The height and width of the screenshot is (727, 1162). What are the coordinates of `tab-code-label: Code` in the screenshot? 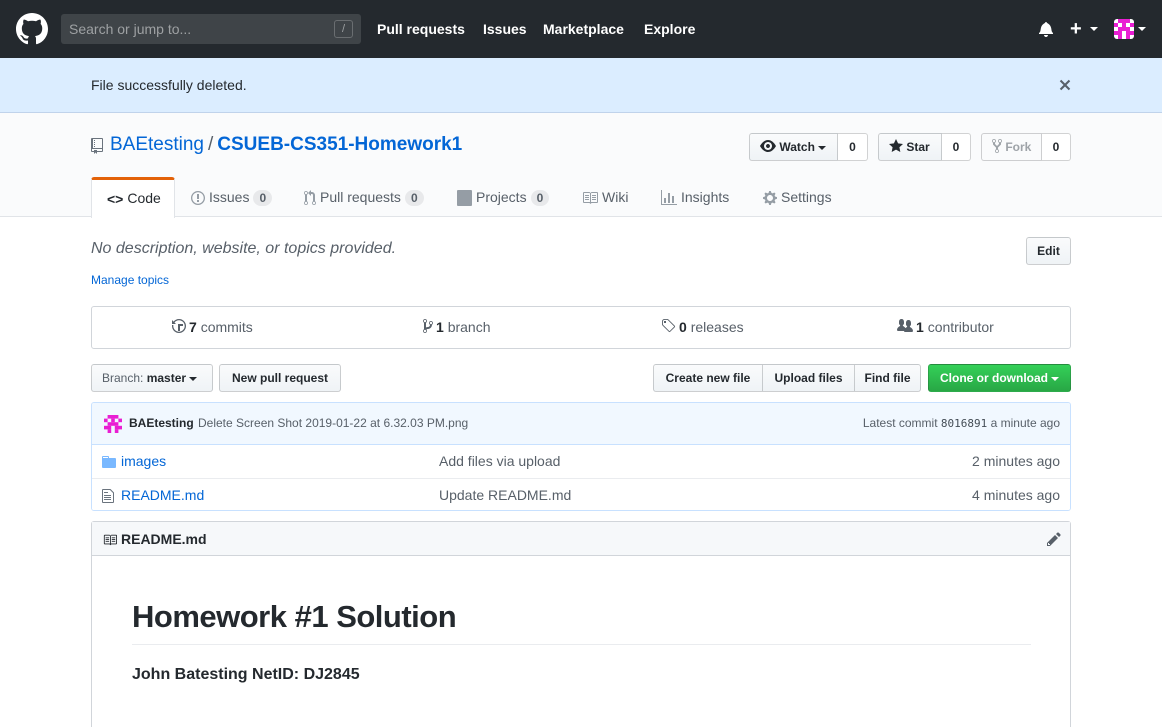 It's located at (144, 198).